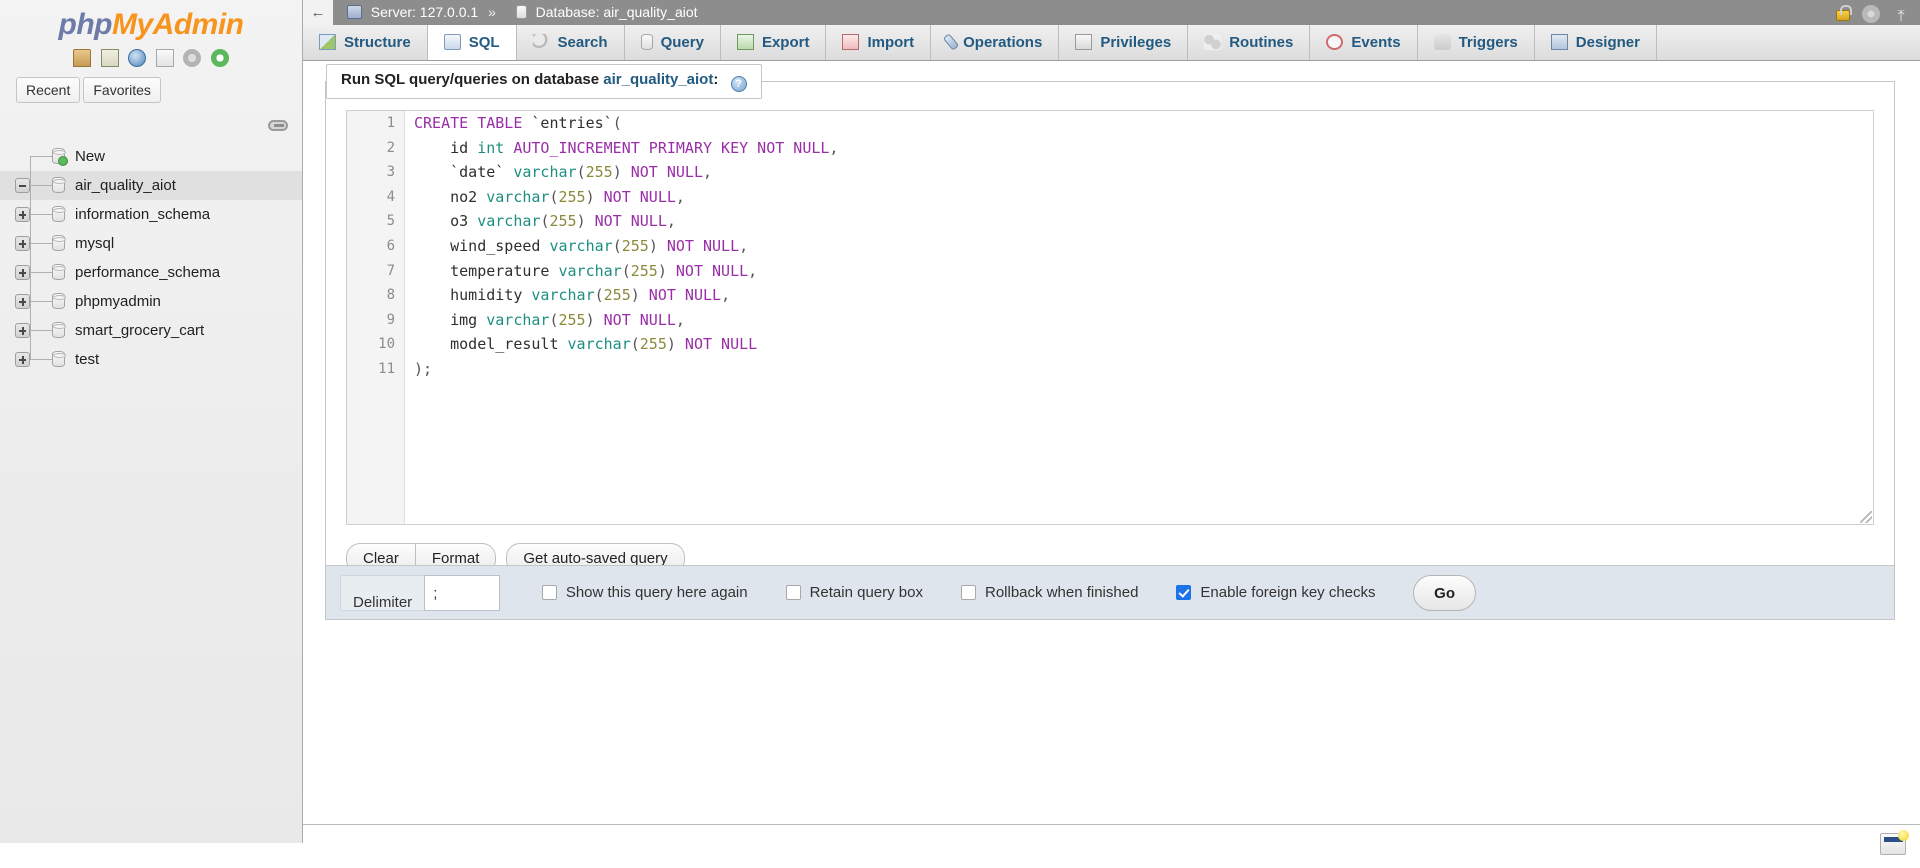  Describe the element at coordinates (377, 42) in the screenshot. I see `tab-label: Structure` at that location.